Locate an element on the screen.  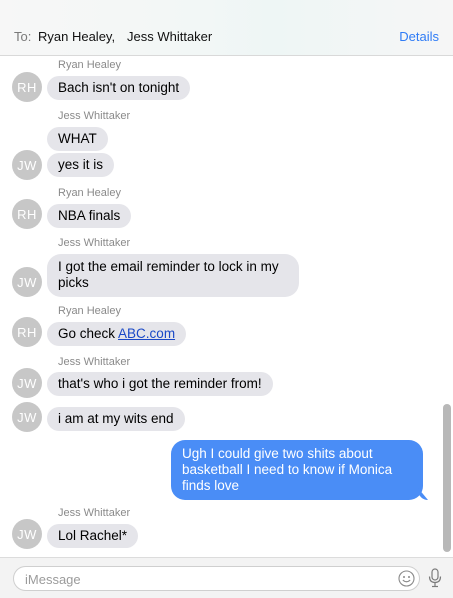
message-input-bar: iMessage is located at coordinates (226, 577).